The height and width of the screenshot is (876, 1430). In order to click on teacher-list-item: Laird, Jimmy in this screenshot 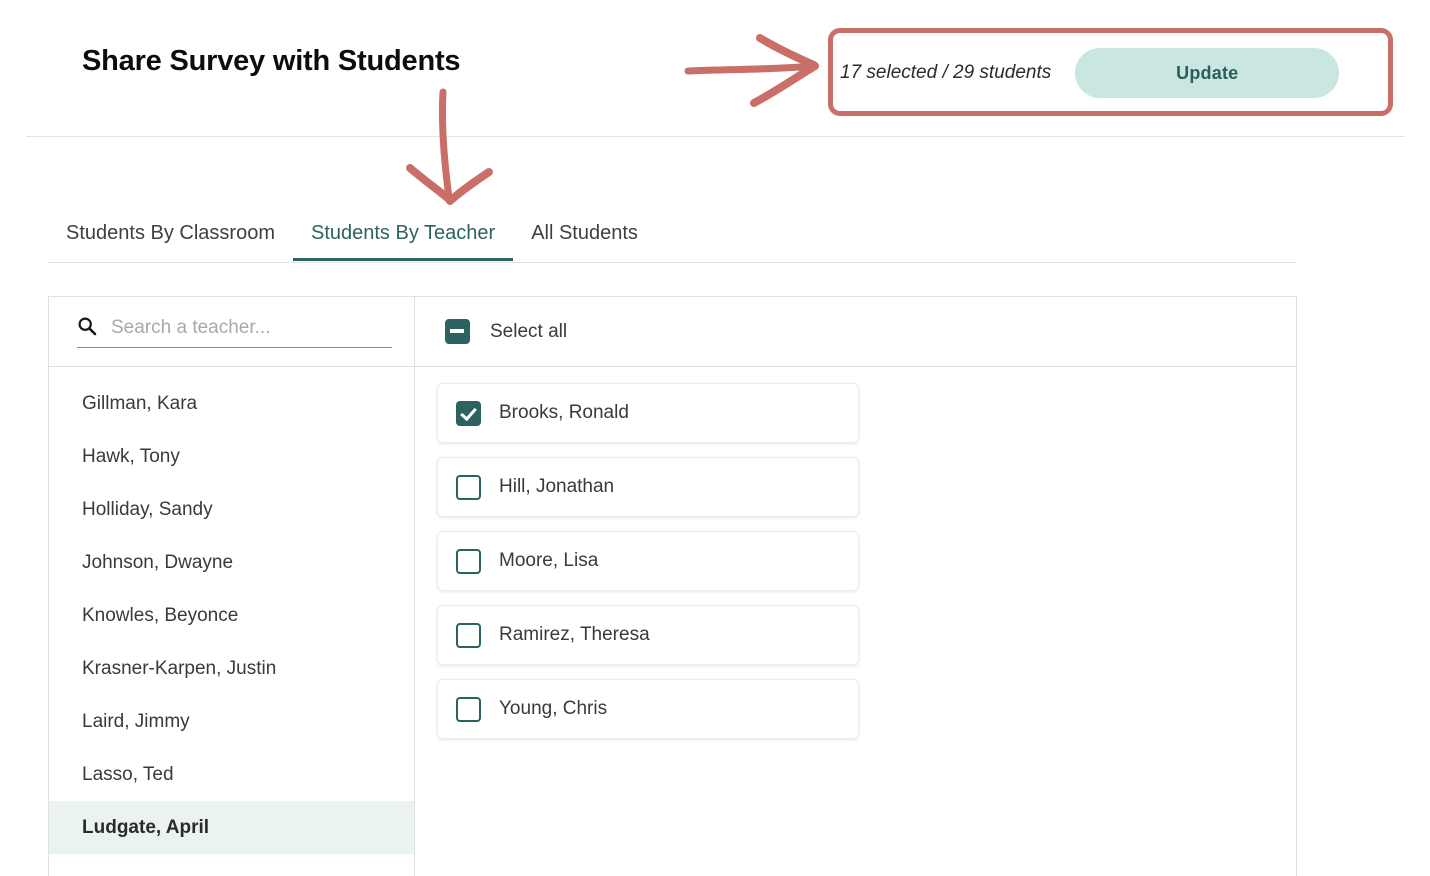, I will do `click(231, 721)`.